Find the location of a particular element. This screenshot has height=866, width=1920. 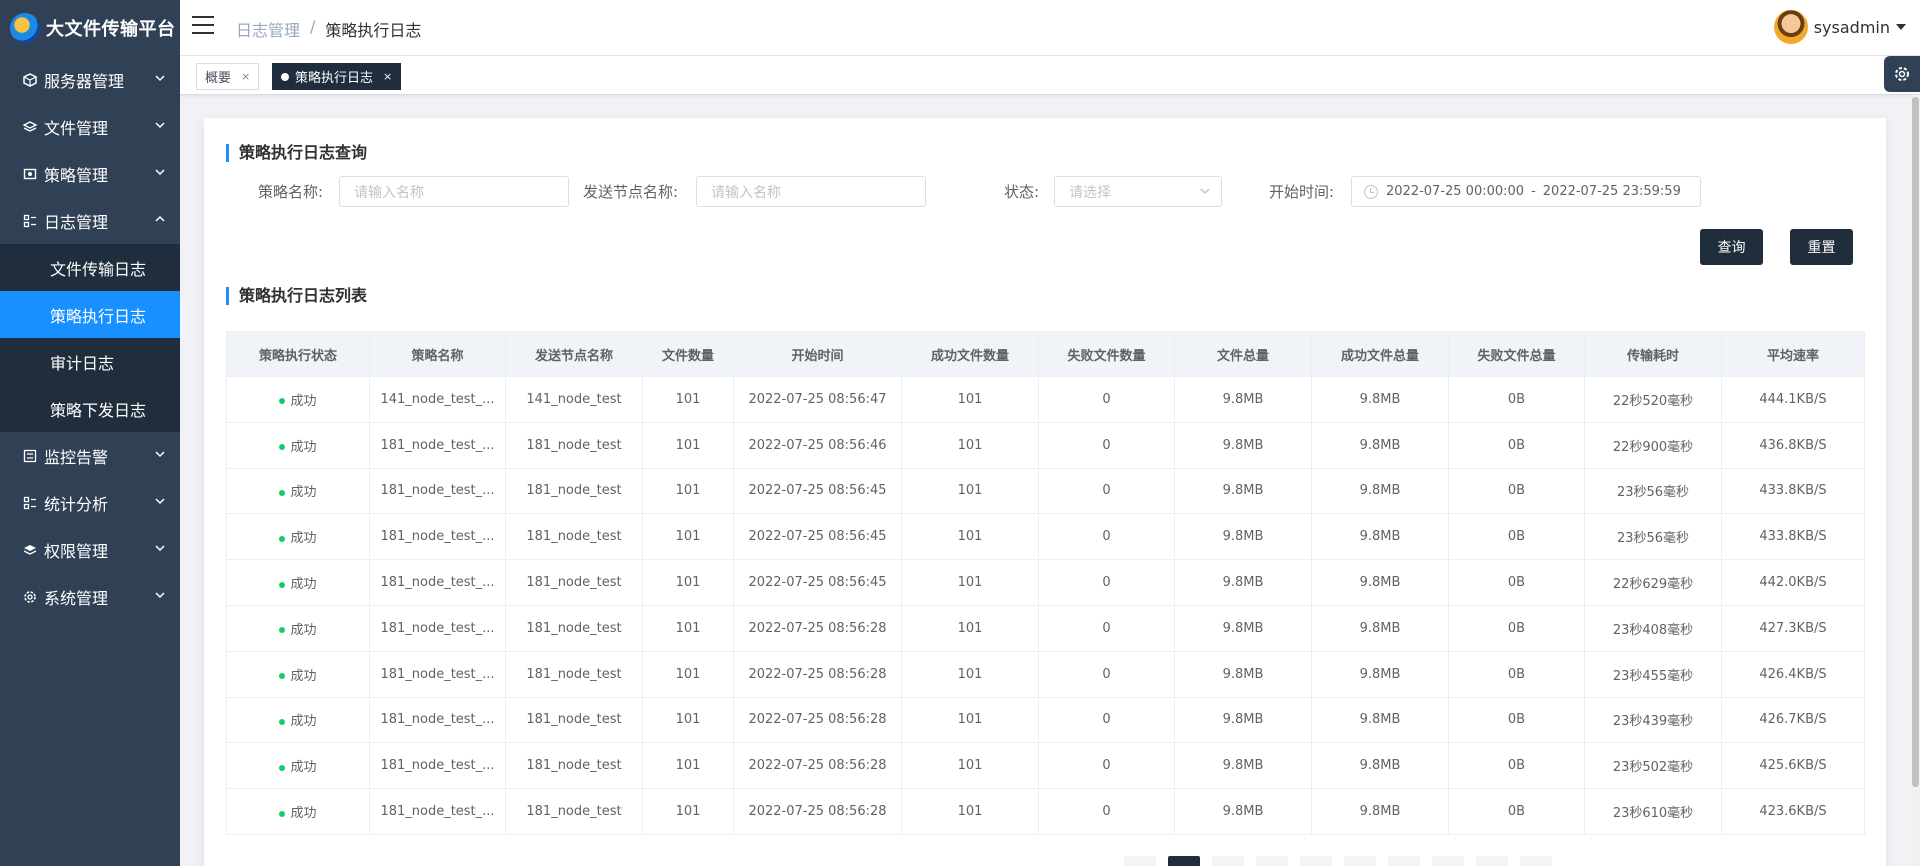

sidebar-subitem-policy-exec-log: 策略执行日志 is located at coordinates (90, 314).